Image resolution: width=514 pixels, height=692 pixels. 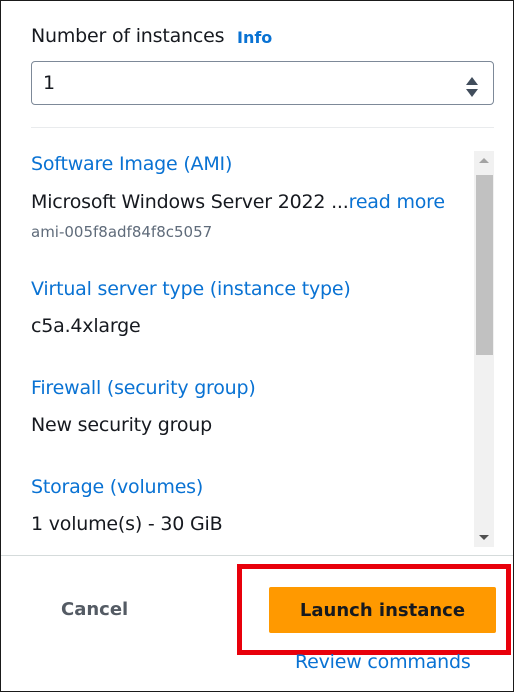 I want to click on stepper-arrows, so click(x=472, y=84).